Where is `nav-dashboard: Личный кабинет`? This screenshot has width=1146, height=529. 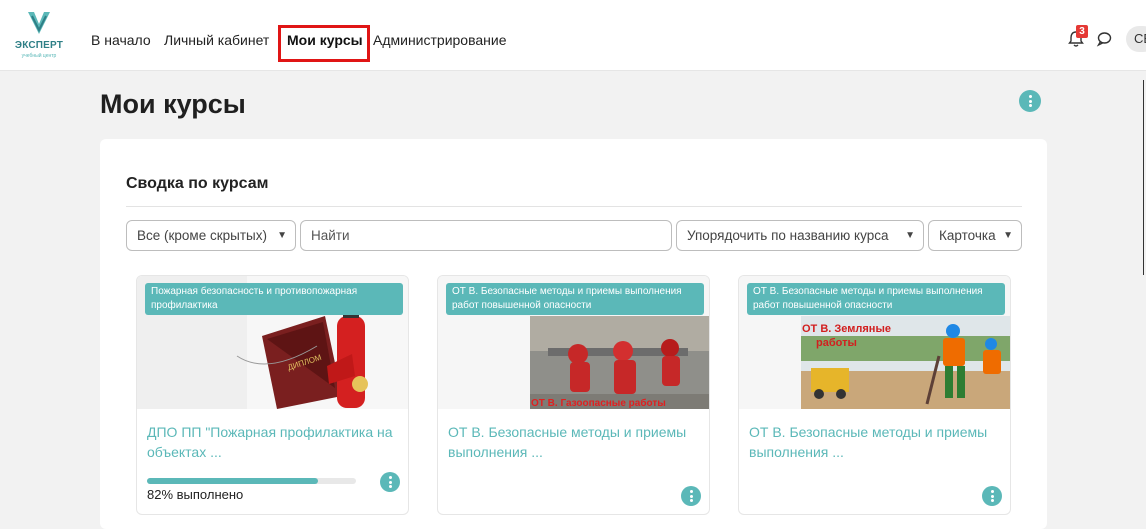 nav-dashboard: Личный кабинет is located at coordinates (216, 40).